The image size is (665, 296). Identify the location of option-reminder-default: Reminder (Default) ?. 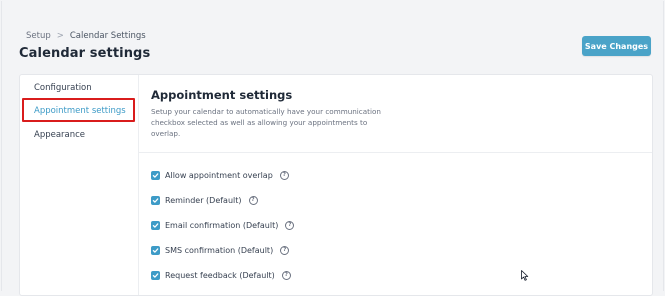
(204, 200).